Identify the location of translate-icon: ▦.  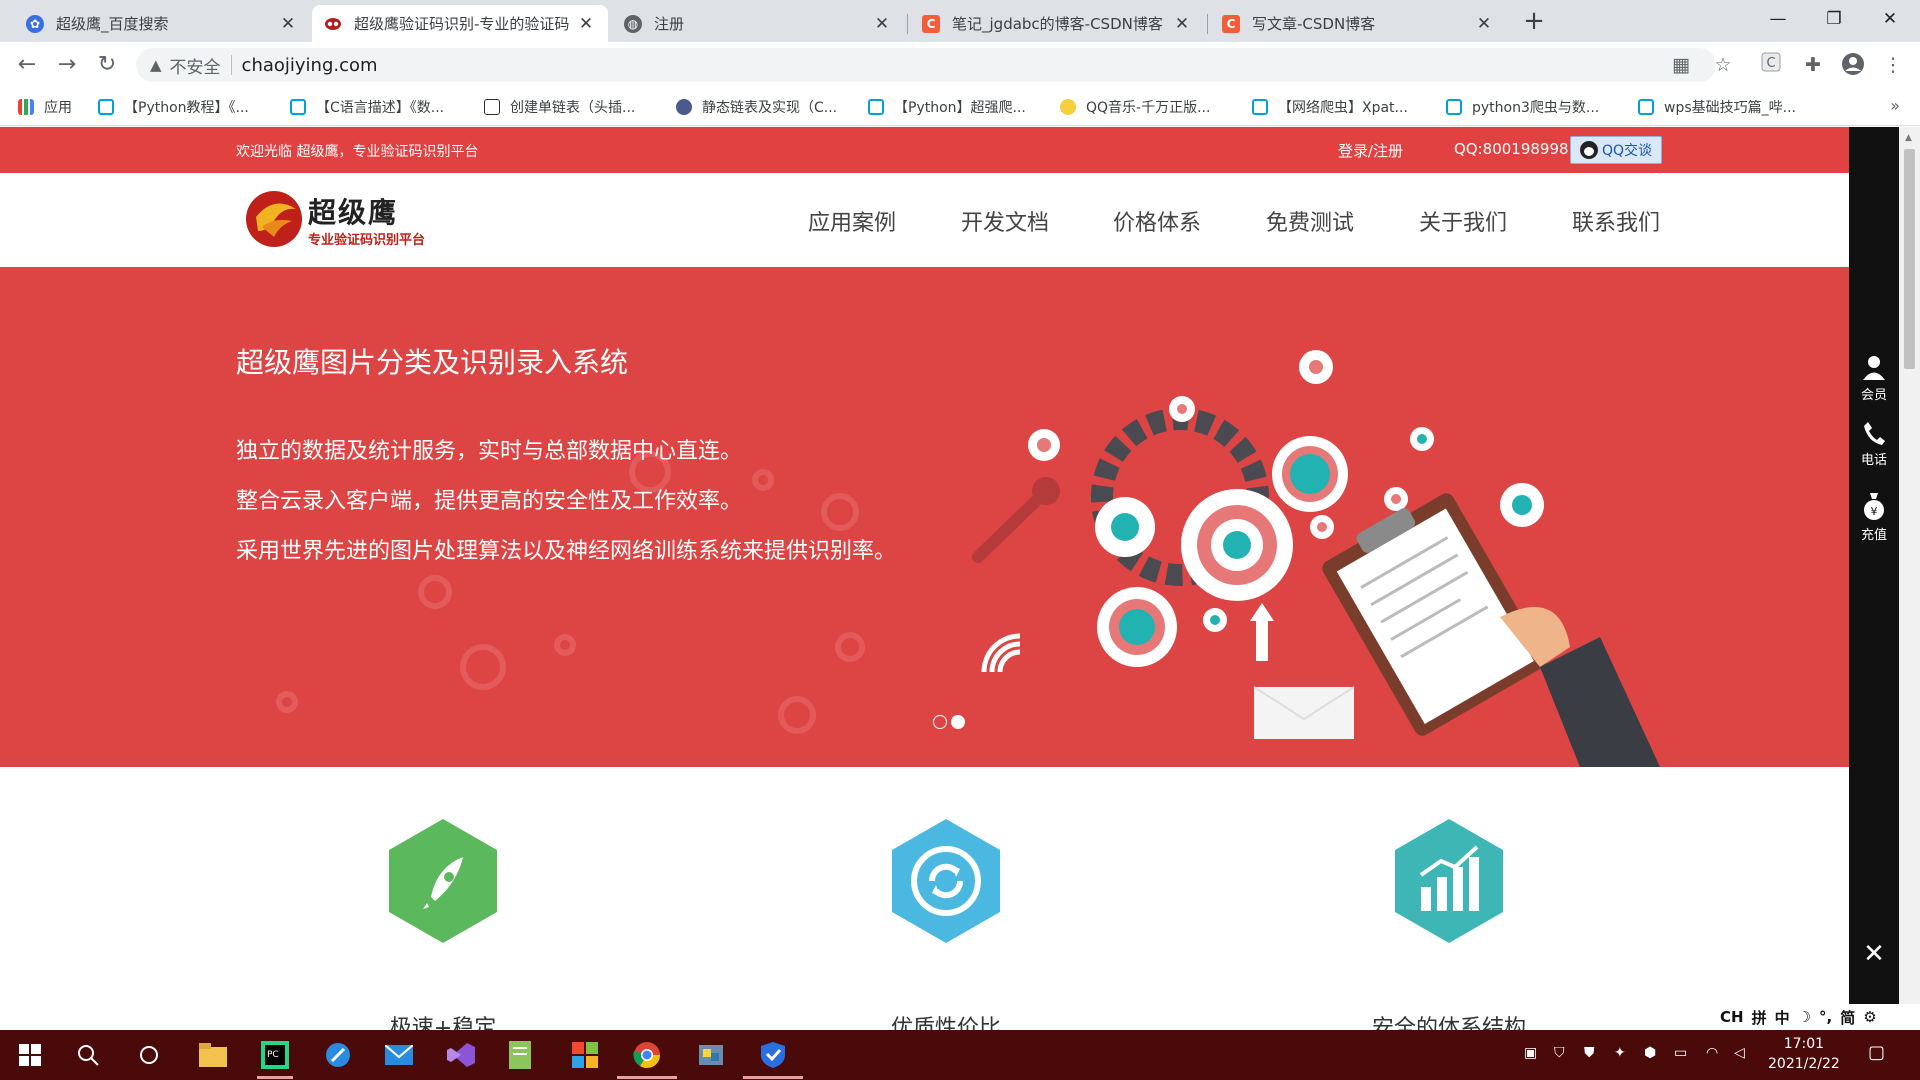
(1681, 65).